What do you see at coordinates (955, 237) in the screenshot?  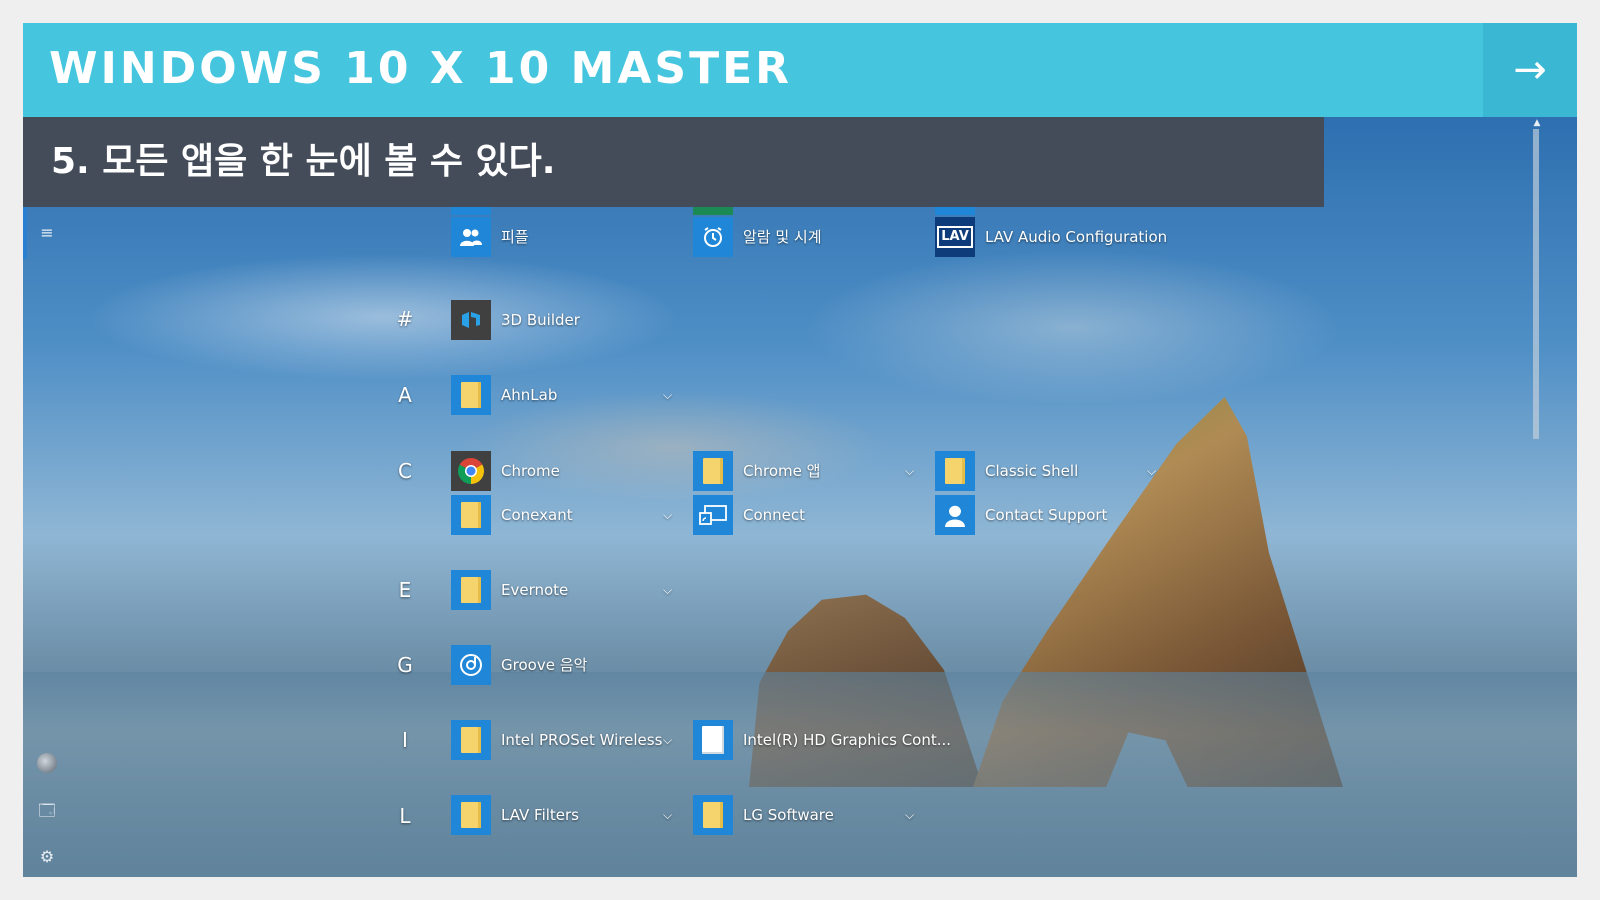 I see `lav-logo-icon: LAV` at bounding box center [955, 237].